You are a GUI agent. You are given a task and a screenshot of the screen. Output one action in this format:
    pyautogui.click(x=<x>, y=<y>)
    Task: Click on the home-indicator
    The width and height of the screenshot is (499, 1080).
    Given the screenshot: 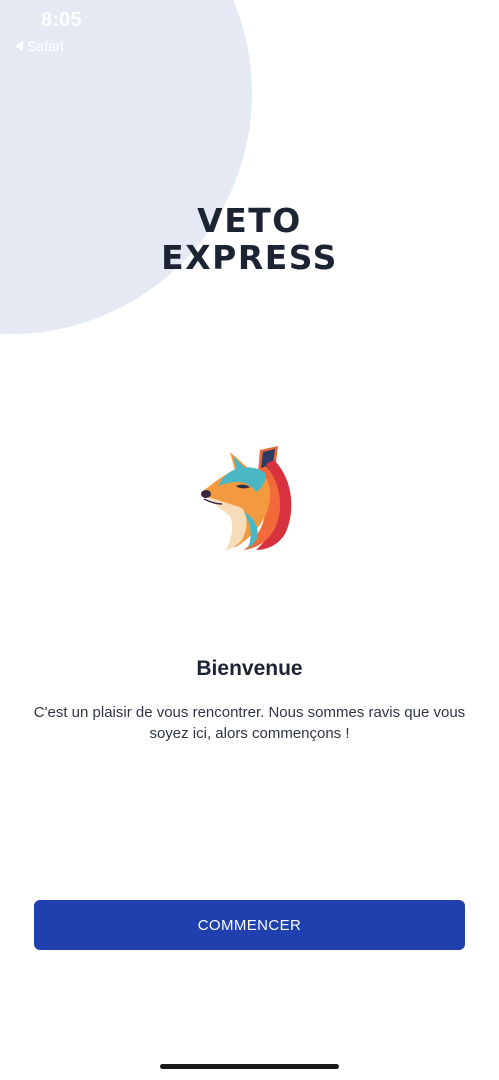 What is the action you would take?
    pyautogui.click(x=249, y=1066)
    